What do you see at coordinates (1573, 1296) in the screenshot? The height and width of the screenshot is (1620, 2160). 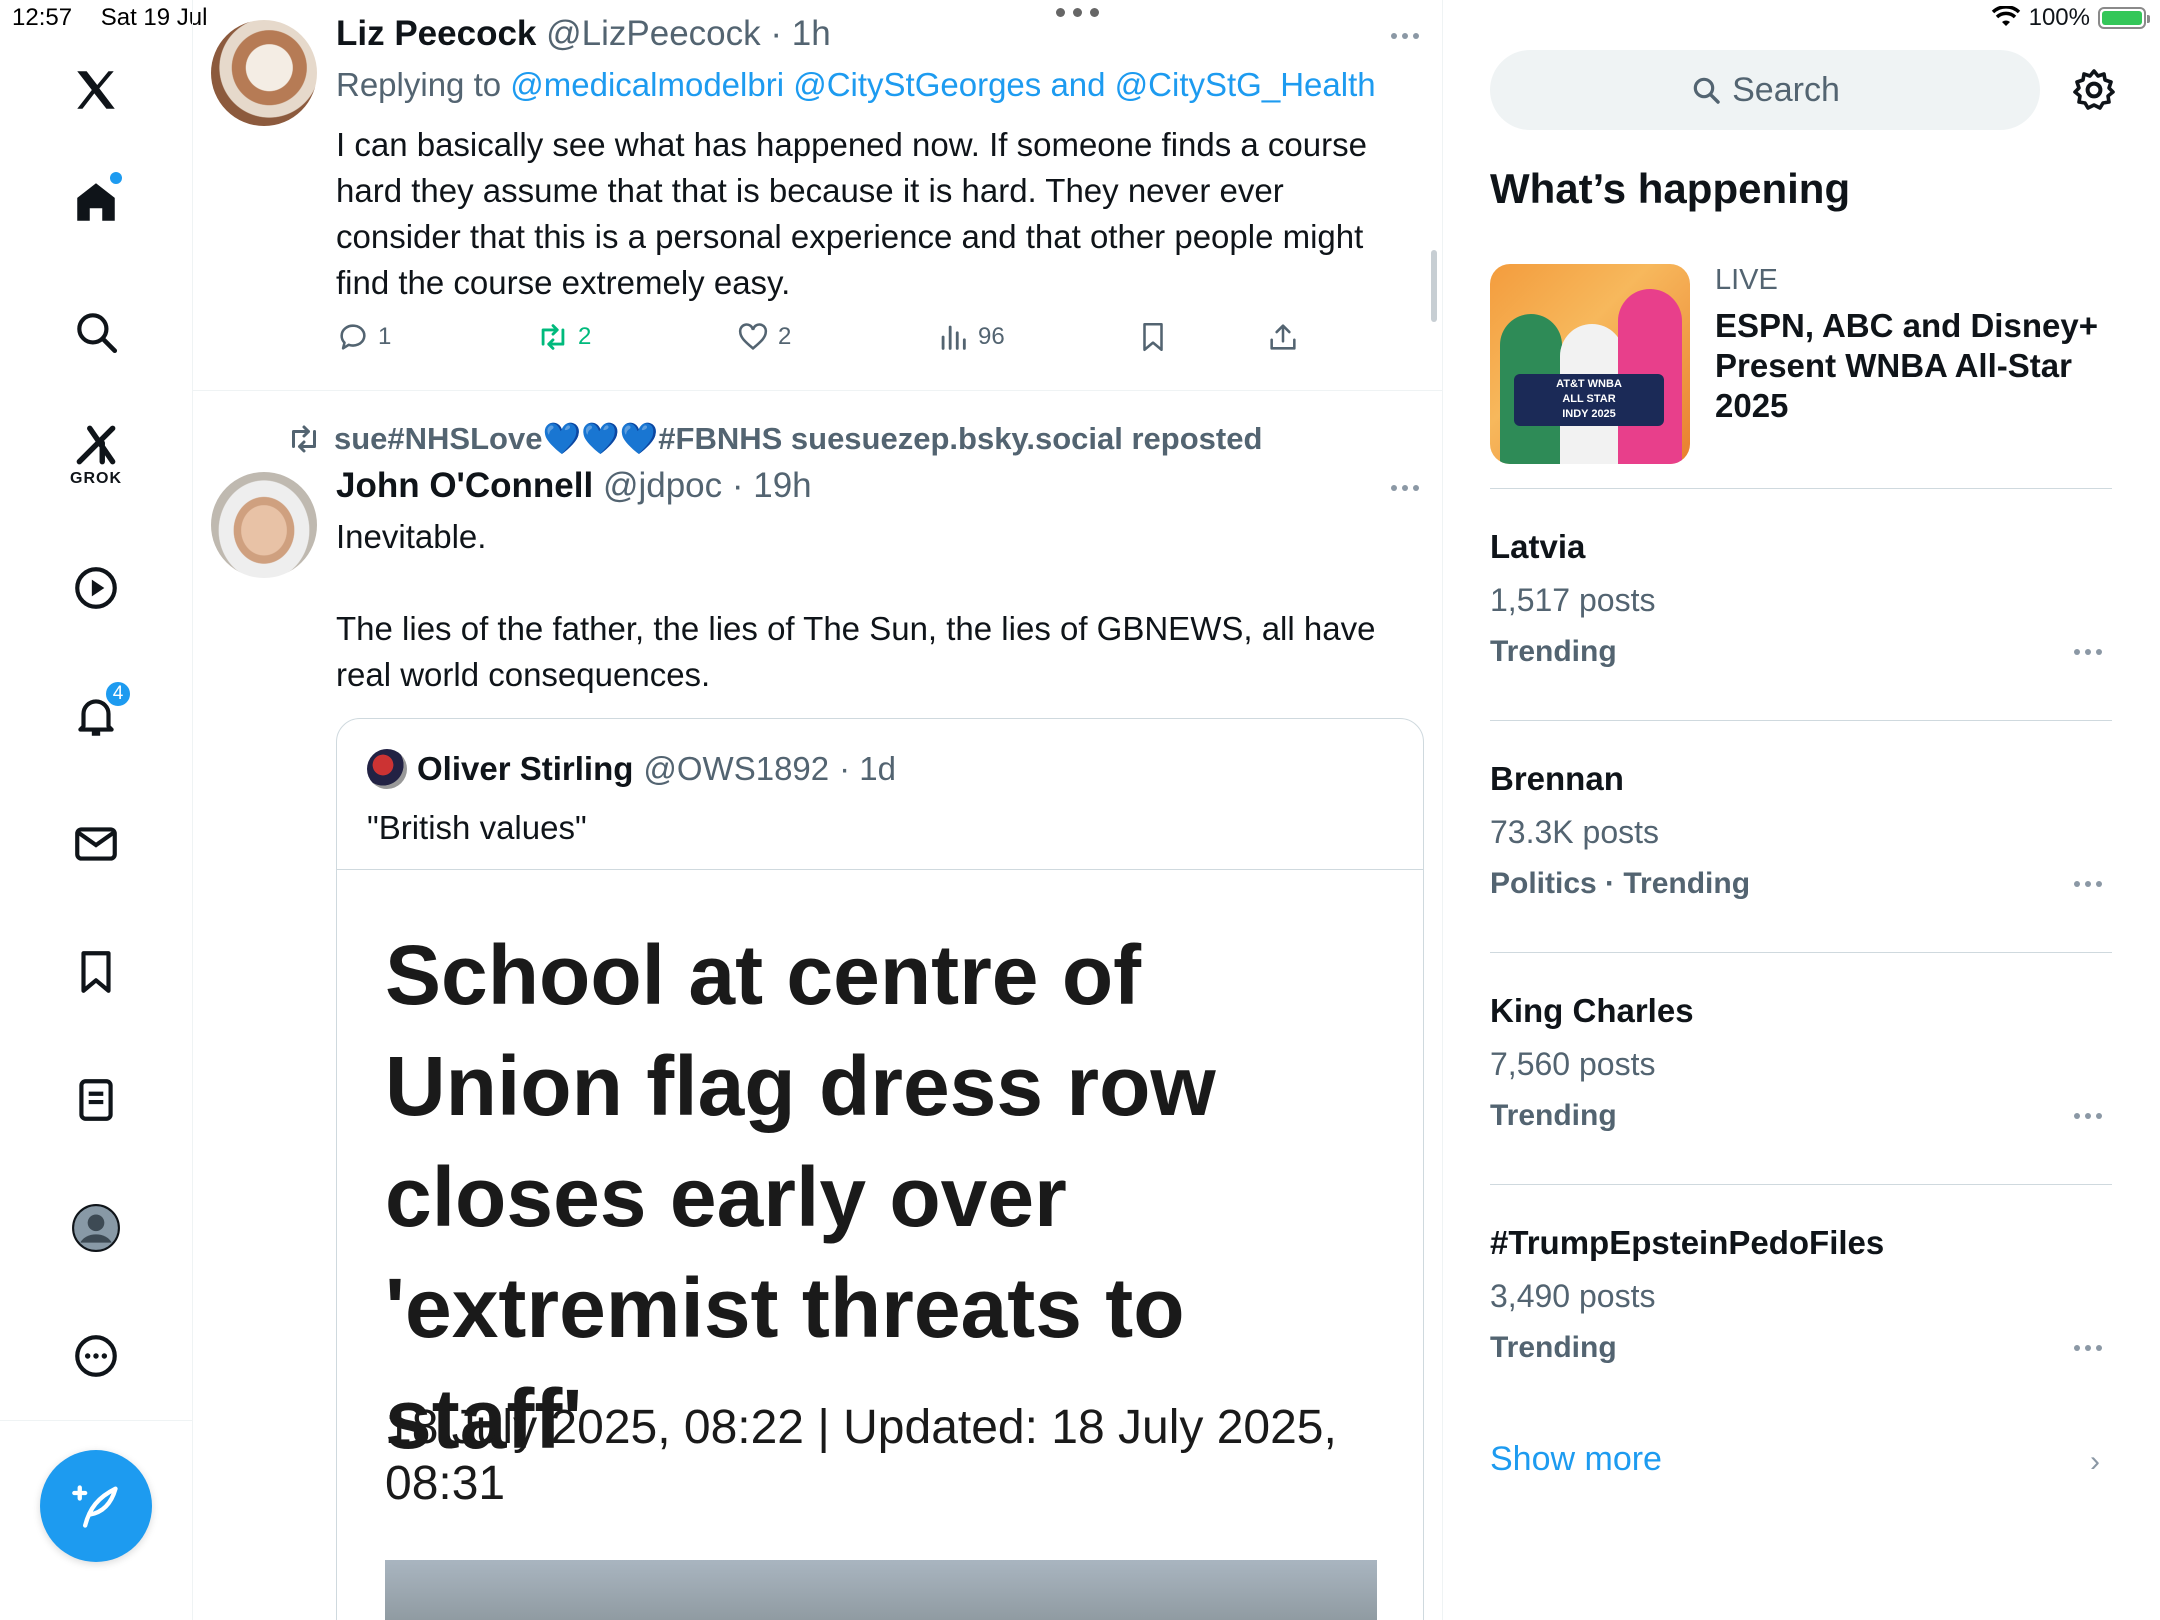 I see `trend-count: 3,490 posts` at bounding box center [1573, 1296].